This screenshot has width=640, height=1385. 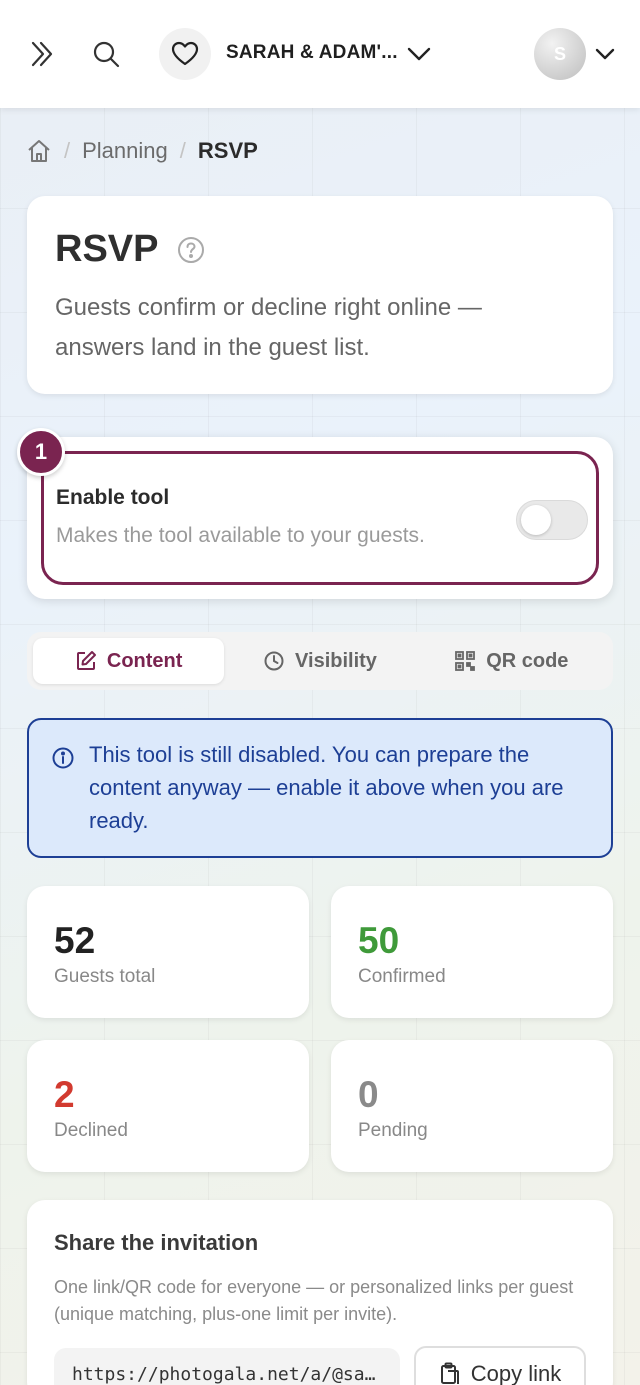 I want to click on tab-qr-code-label: QR code, so click(x=527, y=660).